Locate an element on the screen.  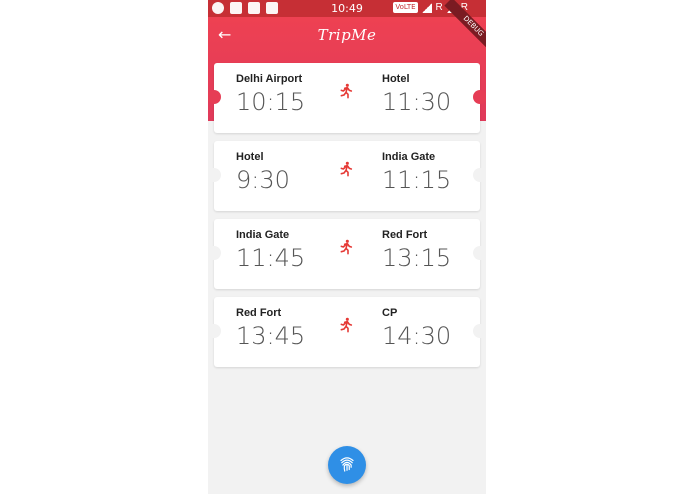
leg-origin: India Gate 11:45 is located at coordinates (270, 250).